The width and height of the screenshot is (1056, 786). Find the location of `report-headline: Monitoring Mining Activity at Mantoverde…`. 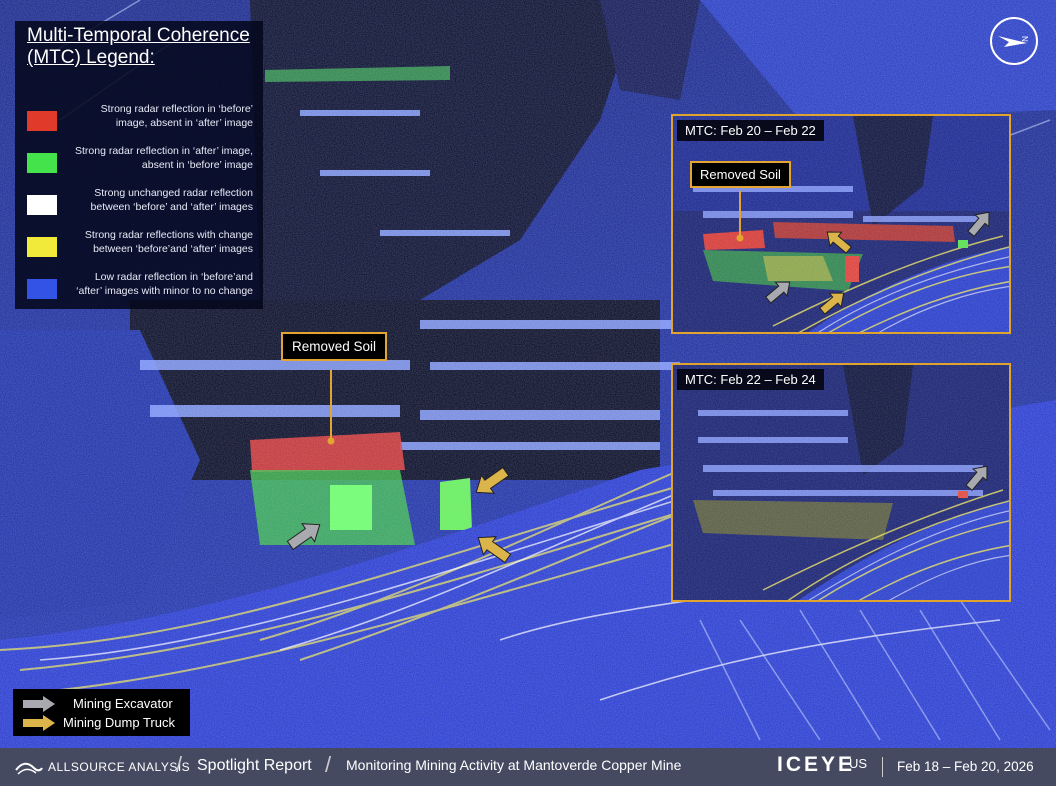

report-headline: Monitoring Mining Activity at Mantoverde… is located at coordinates (514, 765).